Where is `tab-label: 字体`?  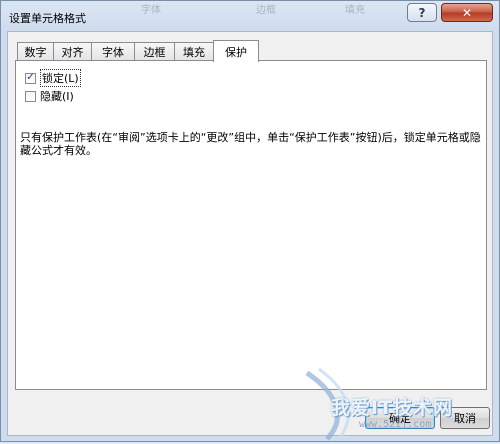
tab-label: 字体 is located at coordinates (113, 52).